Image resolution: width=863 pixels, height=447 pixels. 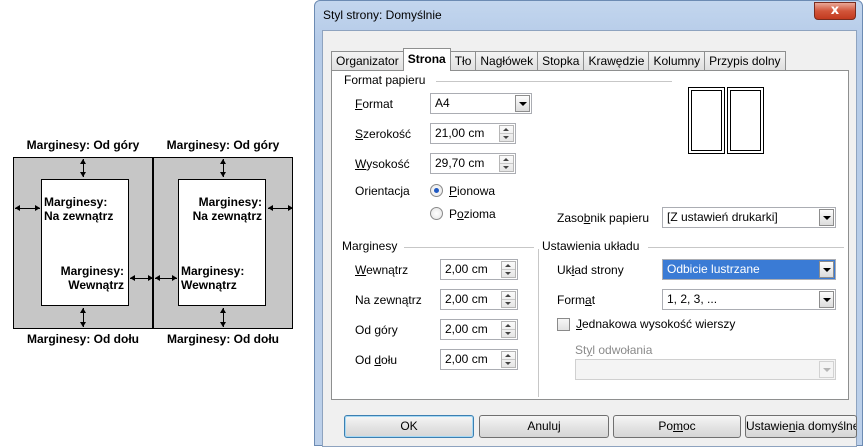 I want to click on outer-margin-value: 2,00 cm, so click(x=466, y=299).